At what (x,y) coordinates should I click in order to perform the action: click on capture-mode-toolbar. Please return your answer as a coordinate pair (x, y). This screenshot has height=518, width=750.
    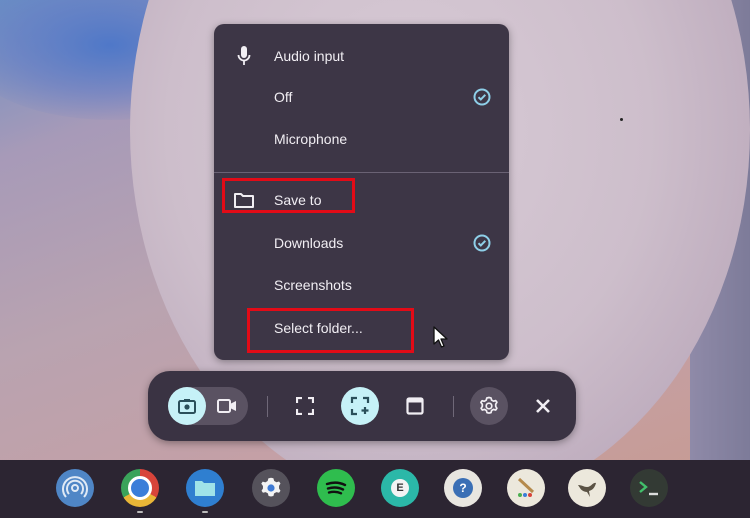
    Looking at the image, I should click on (362, 406).